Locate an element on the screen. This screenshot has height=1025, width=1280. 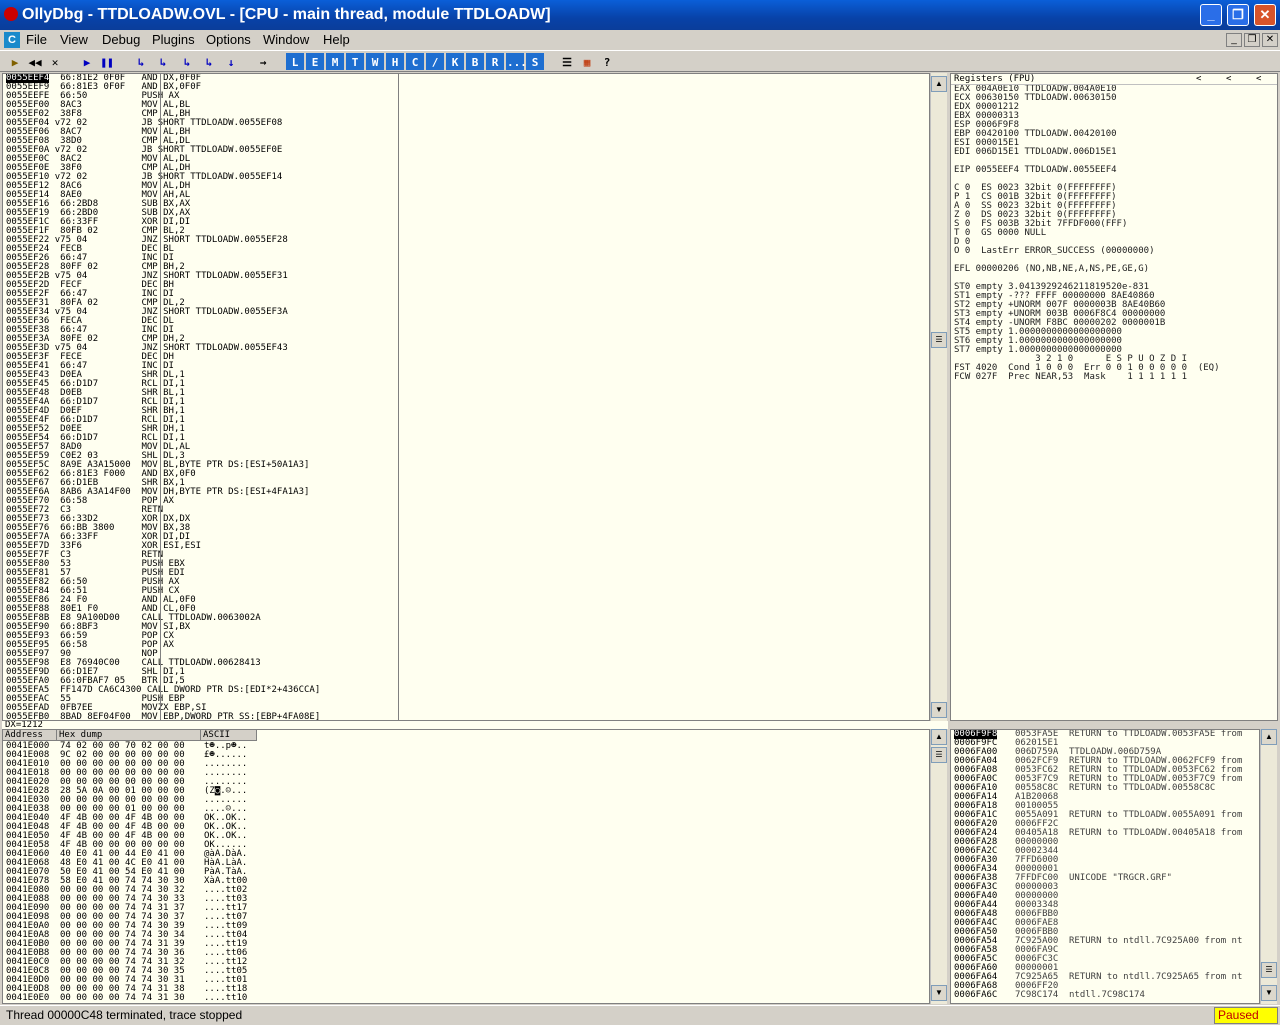
memory-button: M is located at coordinates (335, 61).